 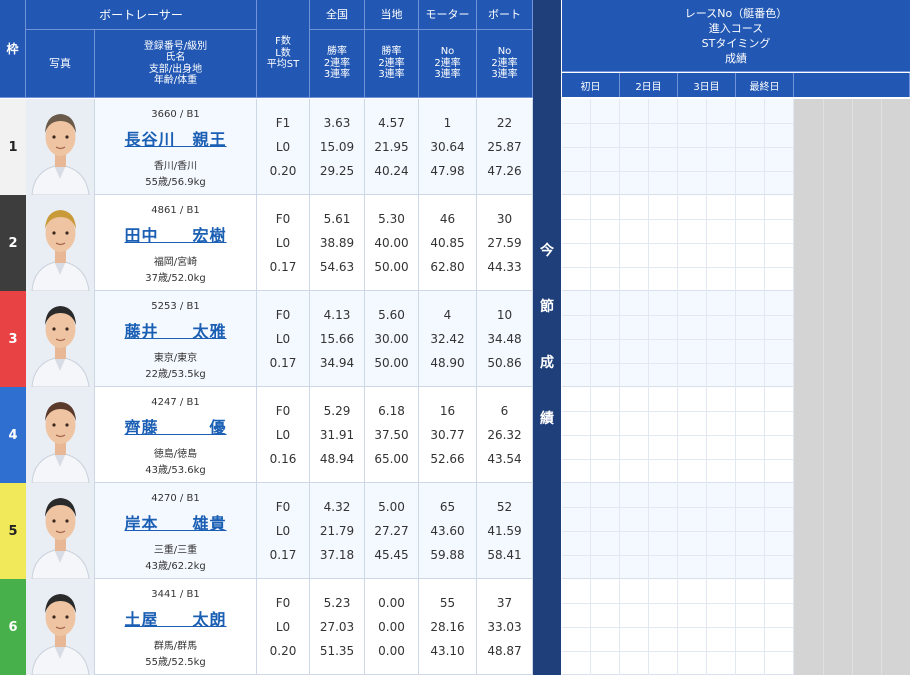 I want to click on stat-value: 37.50, so click(x=391, y=435).